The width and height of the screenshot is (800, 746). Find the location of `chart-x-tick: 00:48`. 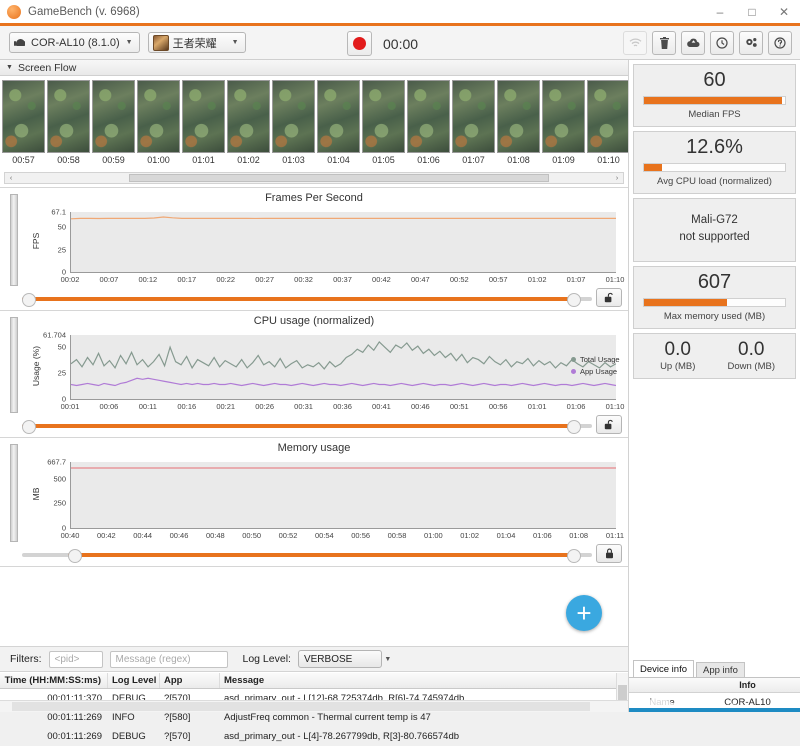

chart-x-tick: 00:48 is located at coordinates (215, 535).